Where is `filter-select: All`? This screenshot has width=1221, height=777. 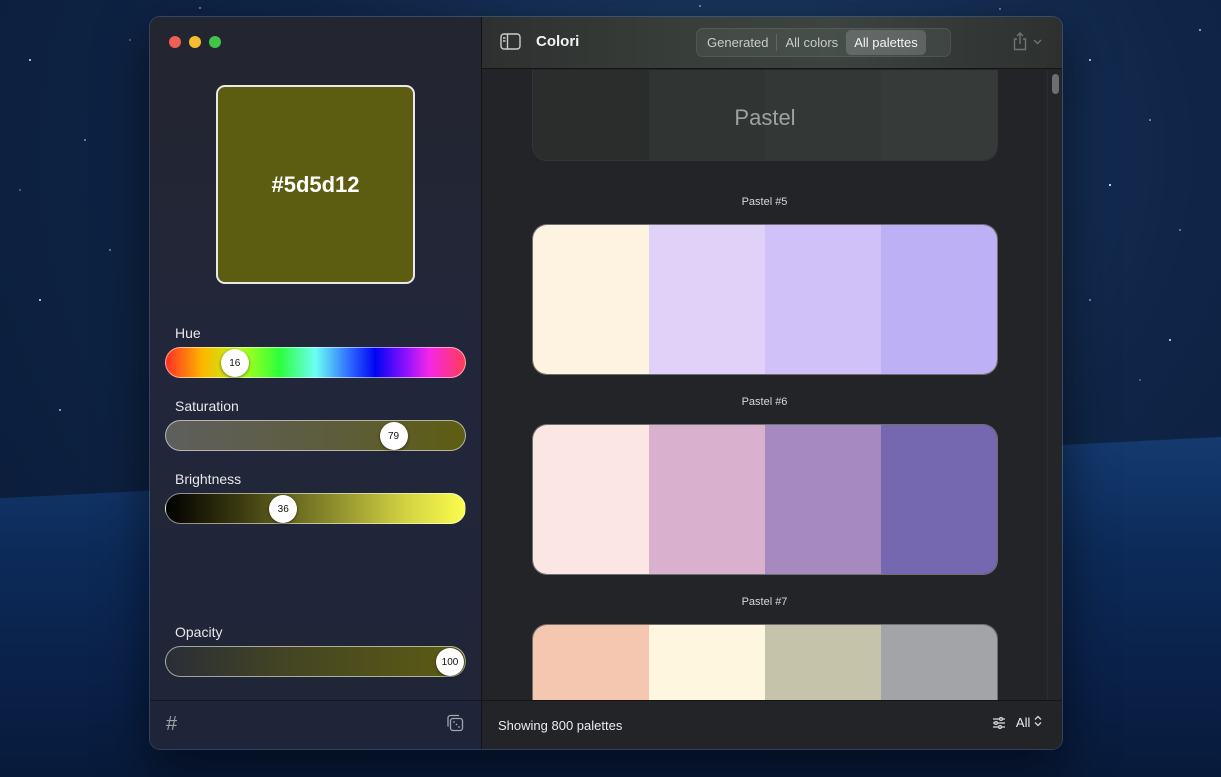
filter-select: All is located at coordinates (1029, 722).